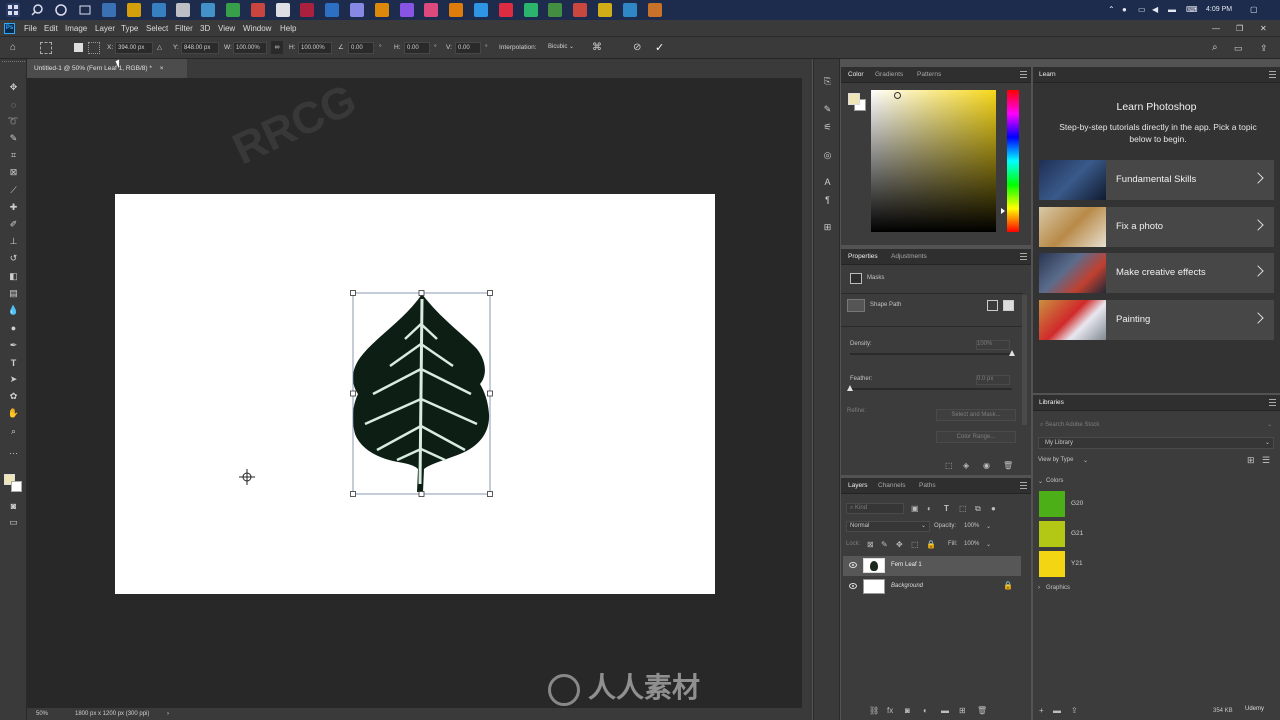 The image size is (1280, 720). What do you see at coordinates (875, 508) in the screenshot?
I see `layer-filter-kind: ⌕ Kind` at bounding box center [875, 508].